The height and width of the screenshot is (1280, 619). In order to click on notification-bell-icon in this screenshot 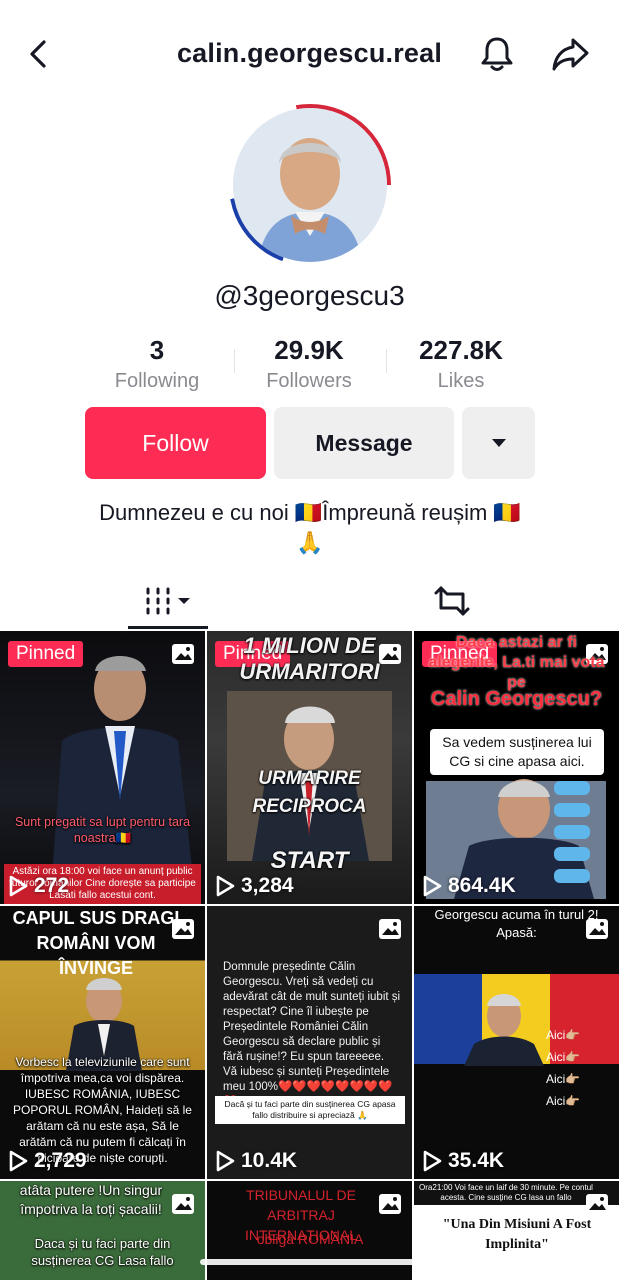, I will do `click(497, 54)`.